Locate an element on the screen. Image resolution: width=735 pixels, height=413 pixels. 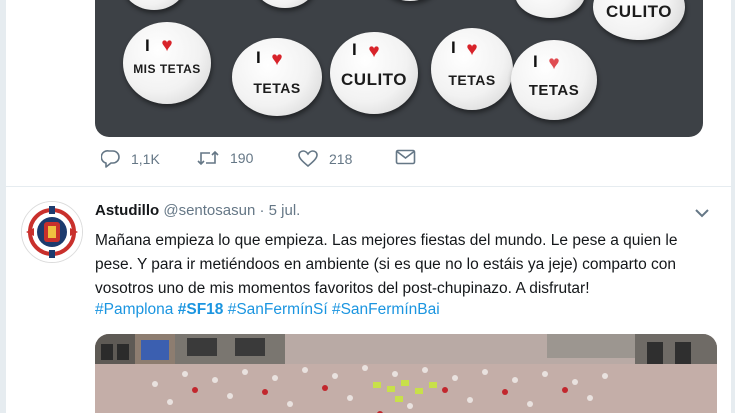
pin-button: ♥ I CULITO is located at coordinates (374, 73).